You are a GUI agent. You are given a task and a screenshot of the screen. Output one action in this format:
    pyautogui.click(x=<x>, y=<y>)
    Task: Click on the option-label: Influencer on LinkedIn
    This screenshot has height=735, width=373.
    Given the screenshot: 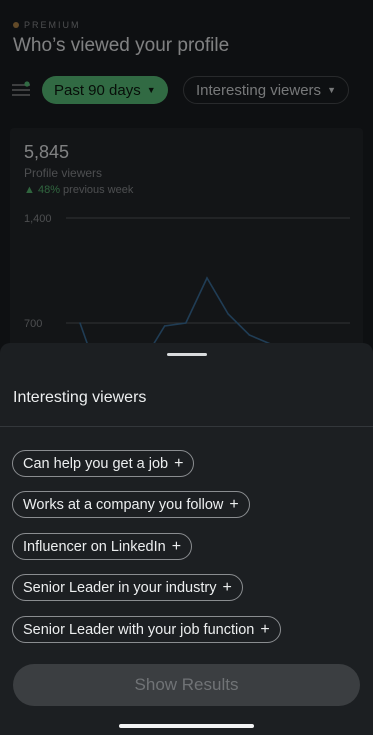 What is the action you would take?
    pyautogui.click(x=94, y=546)
    